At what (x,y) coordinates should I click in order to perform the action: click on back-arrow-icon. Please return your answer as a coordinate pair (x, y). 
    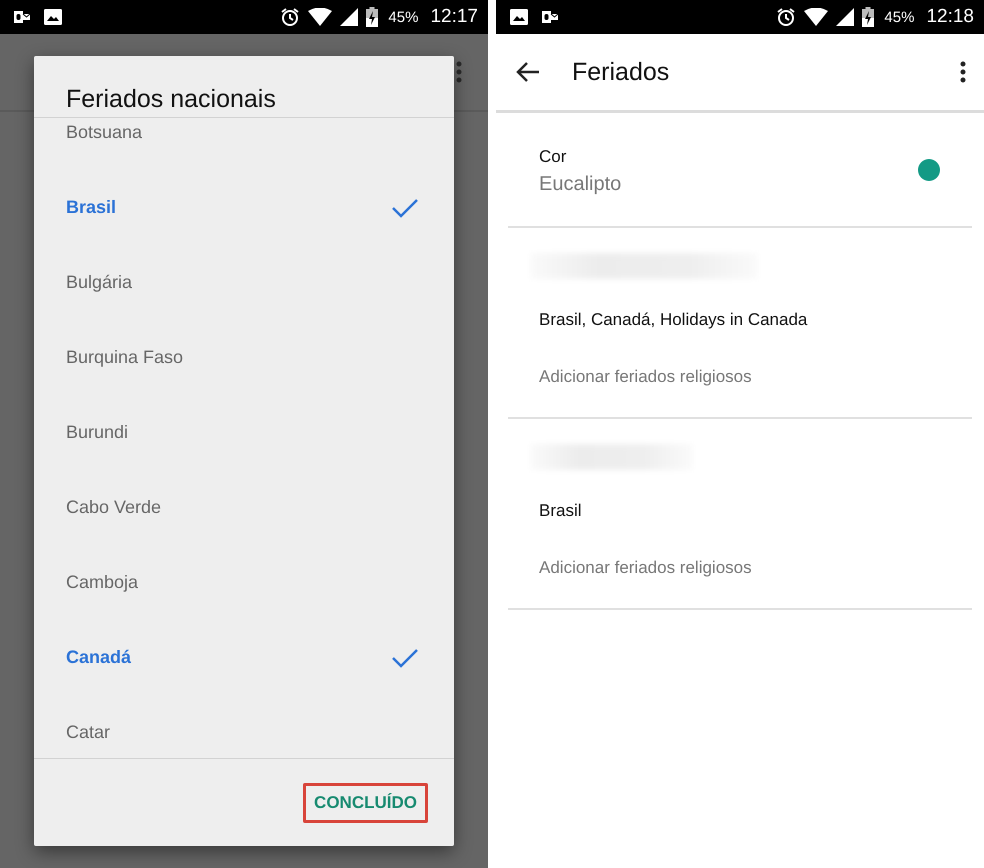
    Looking at the image, I should click on (528, 72).